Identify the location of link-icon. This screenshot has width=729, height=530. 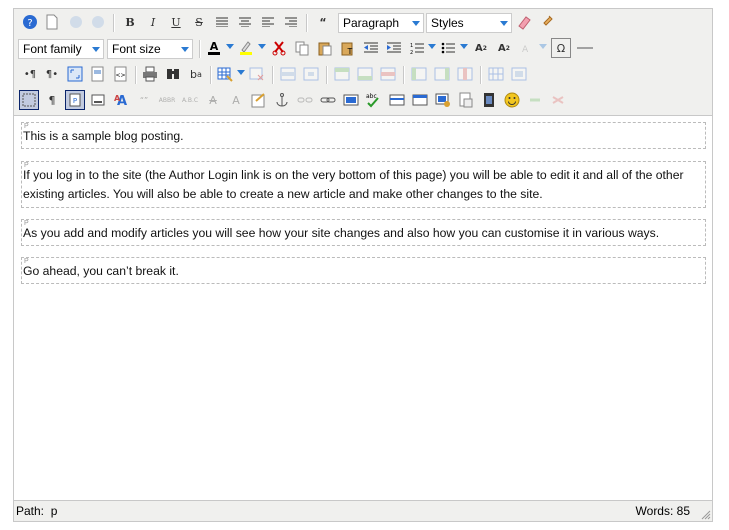
(328, 100).